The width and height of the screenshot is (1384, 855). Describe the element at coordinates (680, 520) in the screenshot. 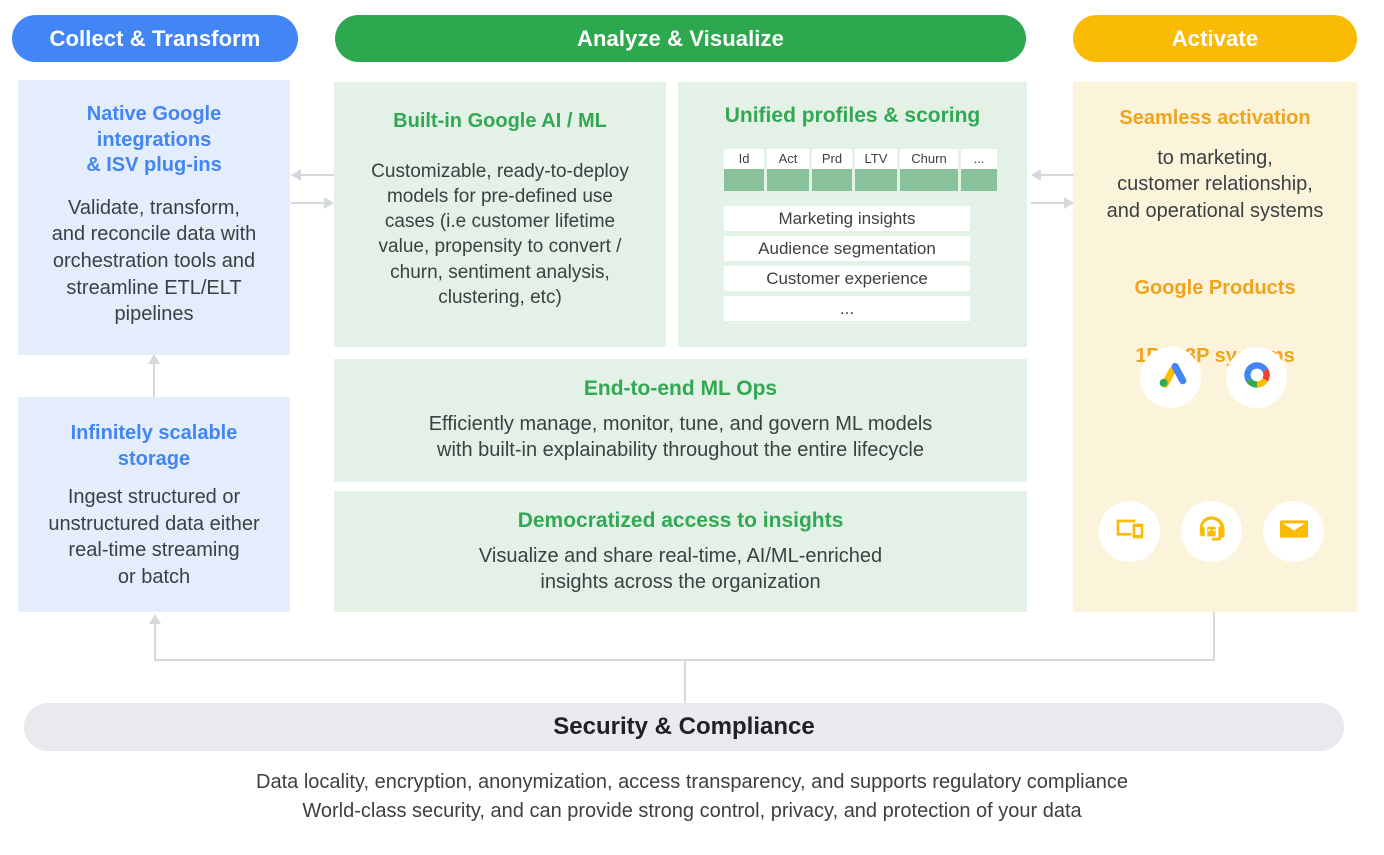

I see `insights-title: Democratized access to insights` at that location.